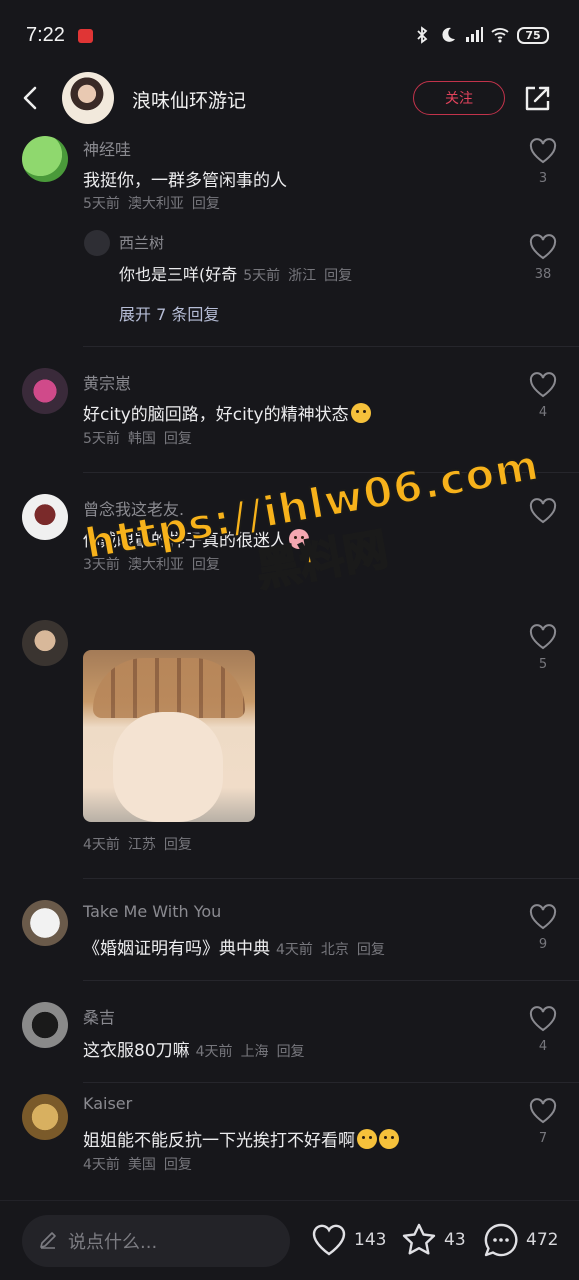 The height and width of the screenshot is (1280, 579). Describe the element at coordinates (262, 276) in the screenshot. I see `reply-time: 5天前` at that location.